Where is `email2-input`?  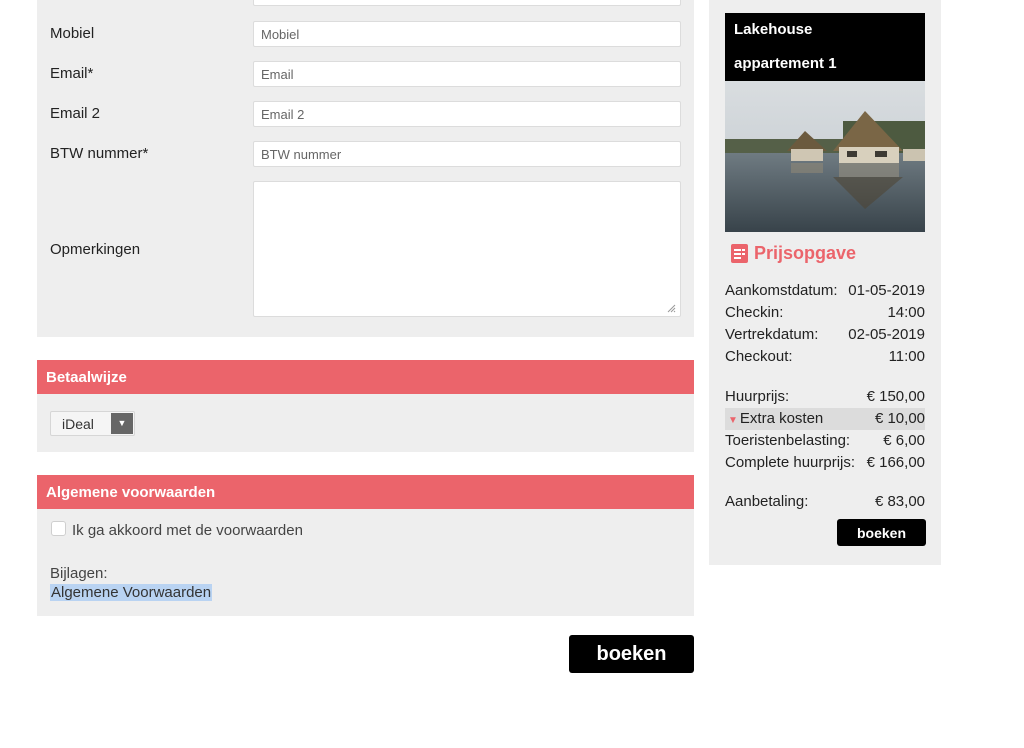
email2-input is located at coordinates (467, 114).